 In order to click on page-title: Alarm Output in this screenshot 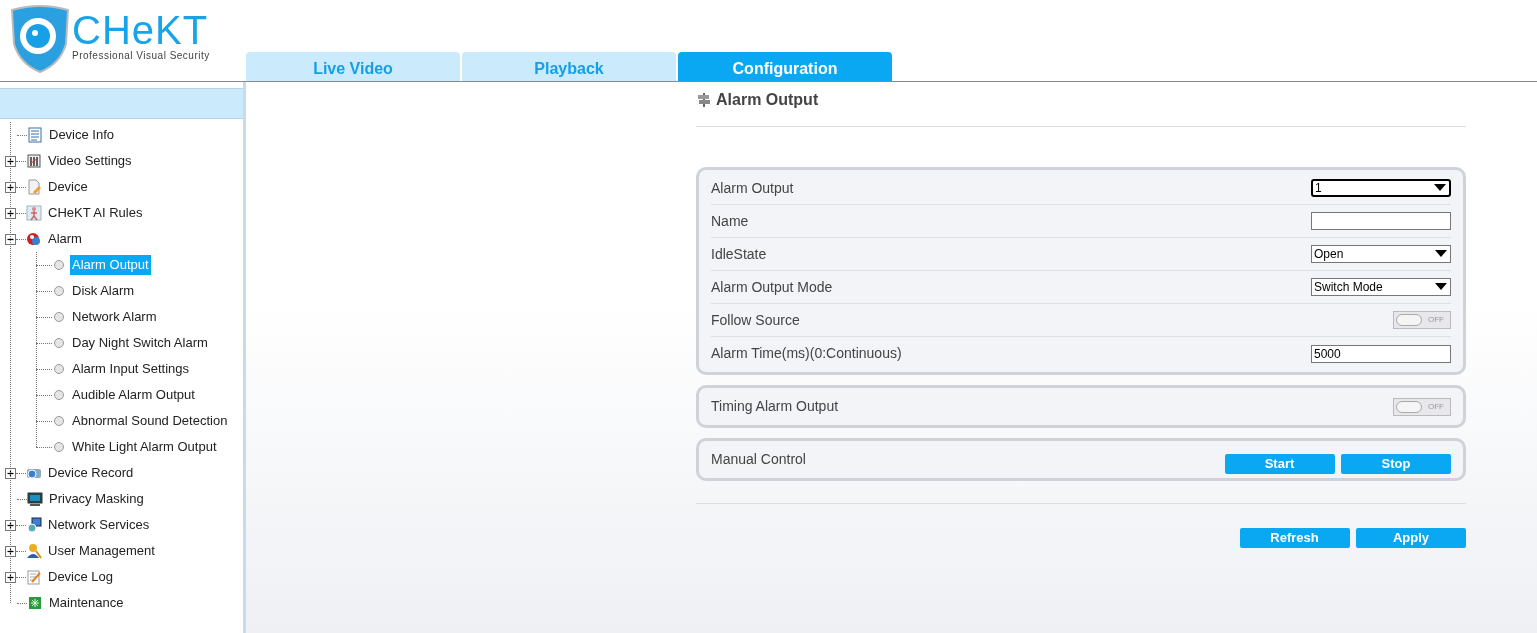, I will do `click(767, 100)`.